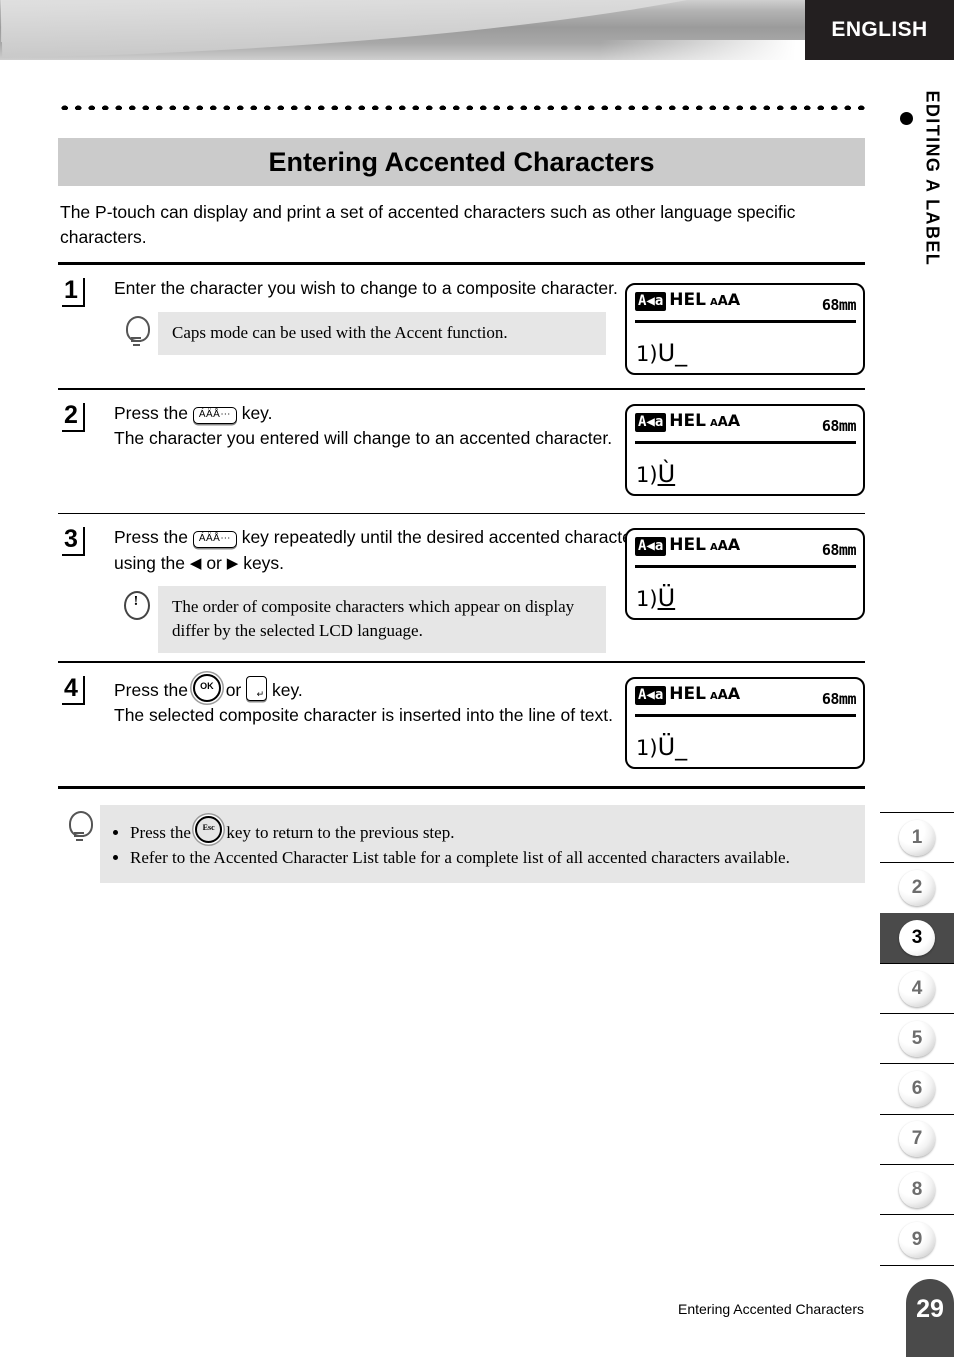 The image size is (954, 1357). I want to click on lcd-text-line: 1)U_, so click(661, 353).